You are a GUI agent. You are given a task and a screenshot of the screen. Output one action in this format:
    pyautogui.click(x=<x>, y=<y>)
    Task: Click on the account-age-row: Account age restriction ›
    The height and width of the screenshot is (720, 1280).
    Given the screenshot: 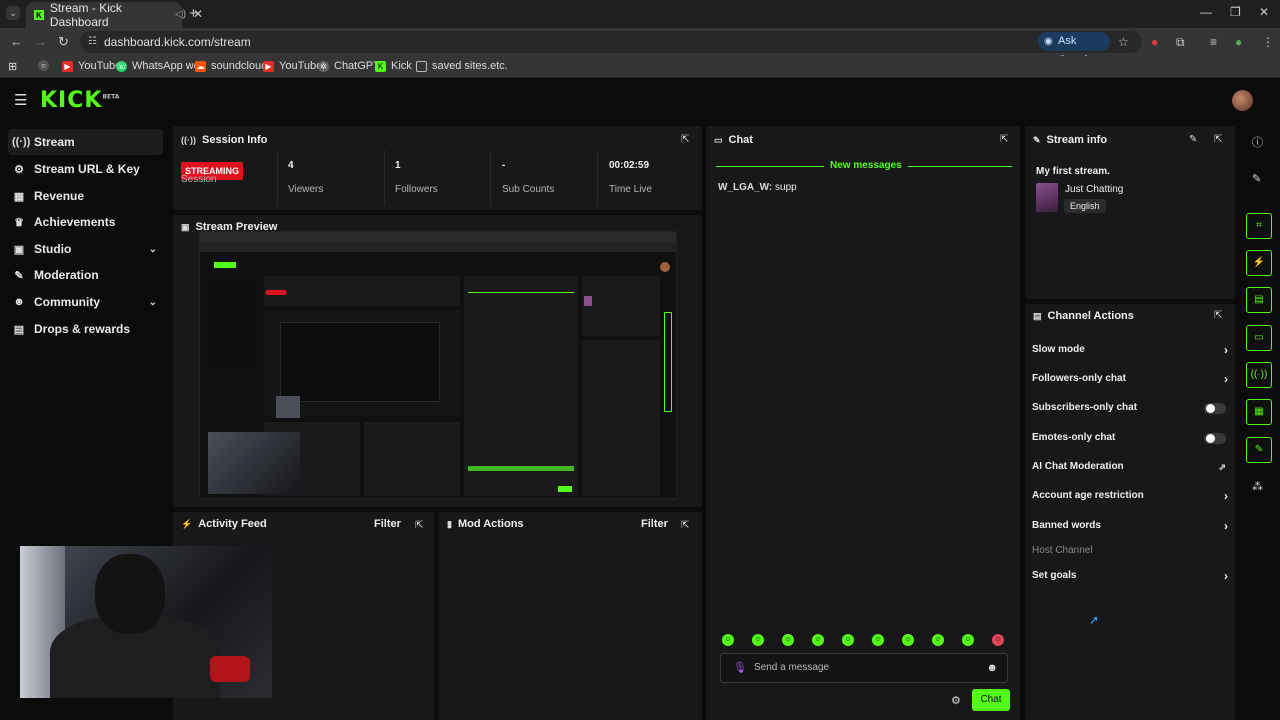 What is the action you would take?
    pyautogui.click(x=1130, y=496)
    